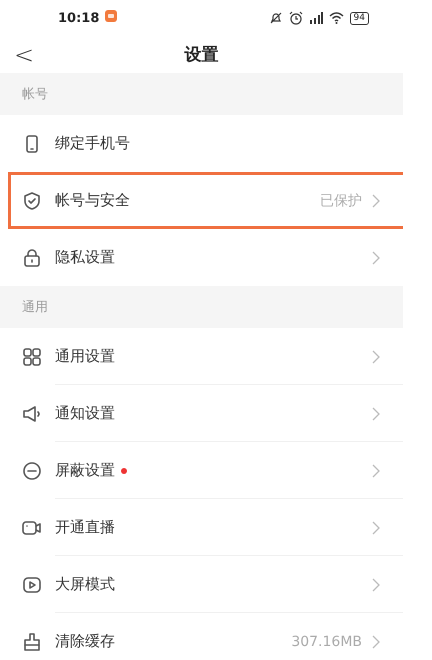  What do you see at coordinates (295, 18) in the screenshot?
I see `alarm-icon` at bounding box center [295, 18].